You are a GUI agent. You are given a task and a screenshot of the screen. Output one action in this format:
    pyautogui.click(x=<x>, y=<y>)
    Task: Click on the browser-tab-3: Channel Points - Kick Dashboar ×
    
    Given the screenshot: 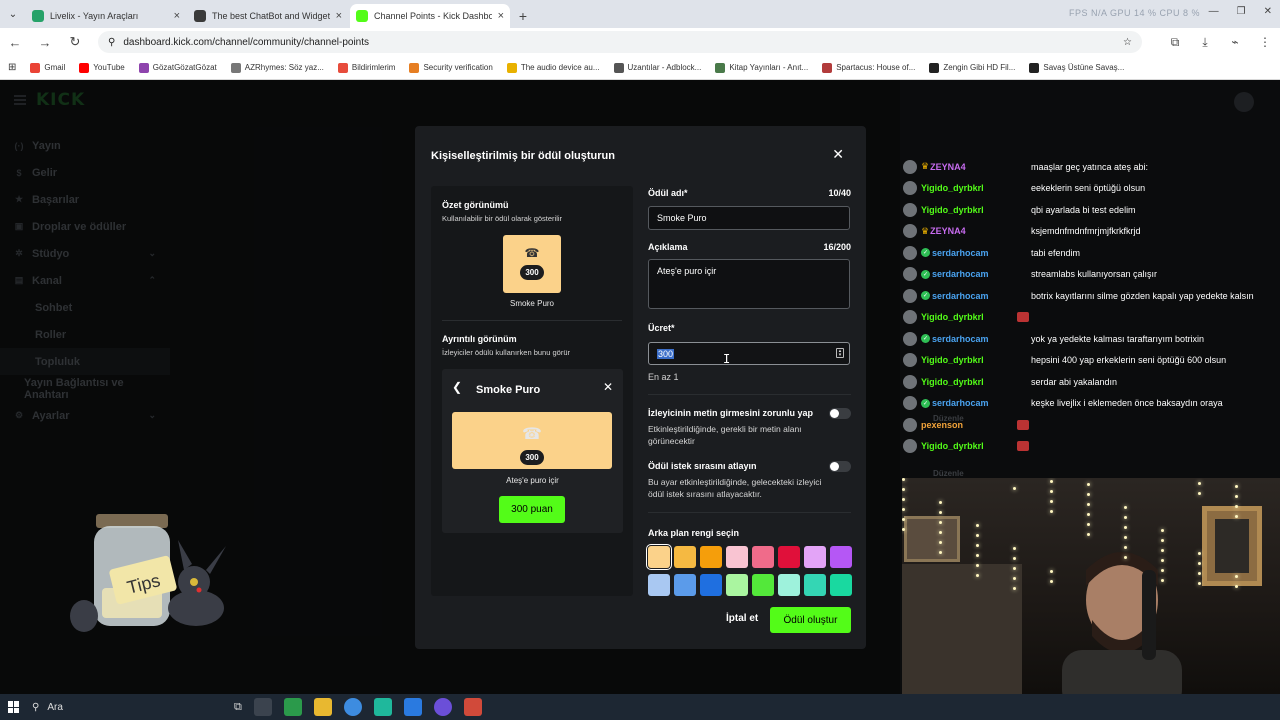 What is the action you would take?
    pyautogui.click(x=430, y=16)
    